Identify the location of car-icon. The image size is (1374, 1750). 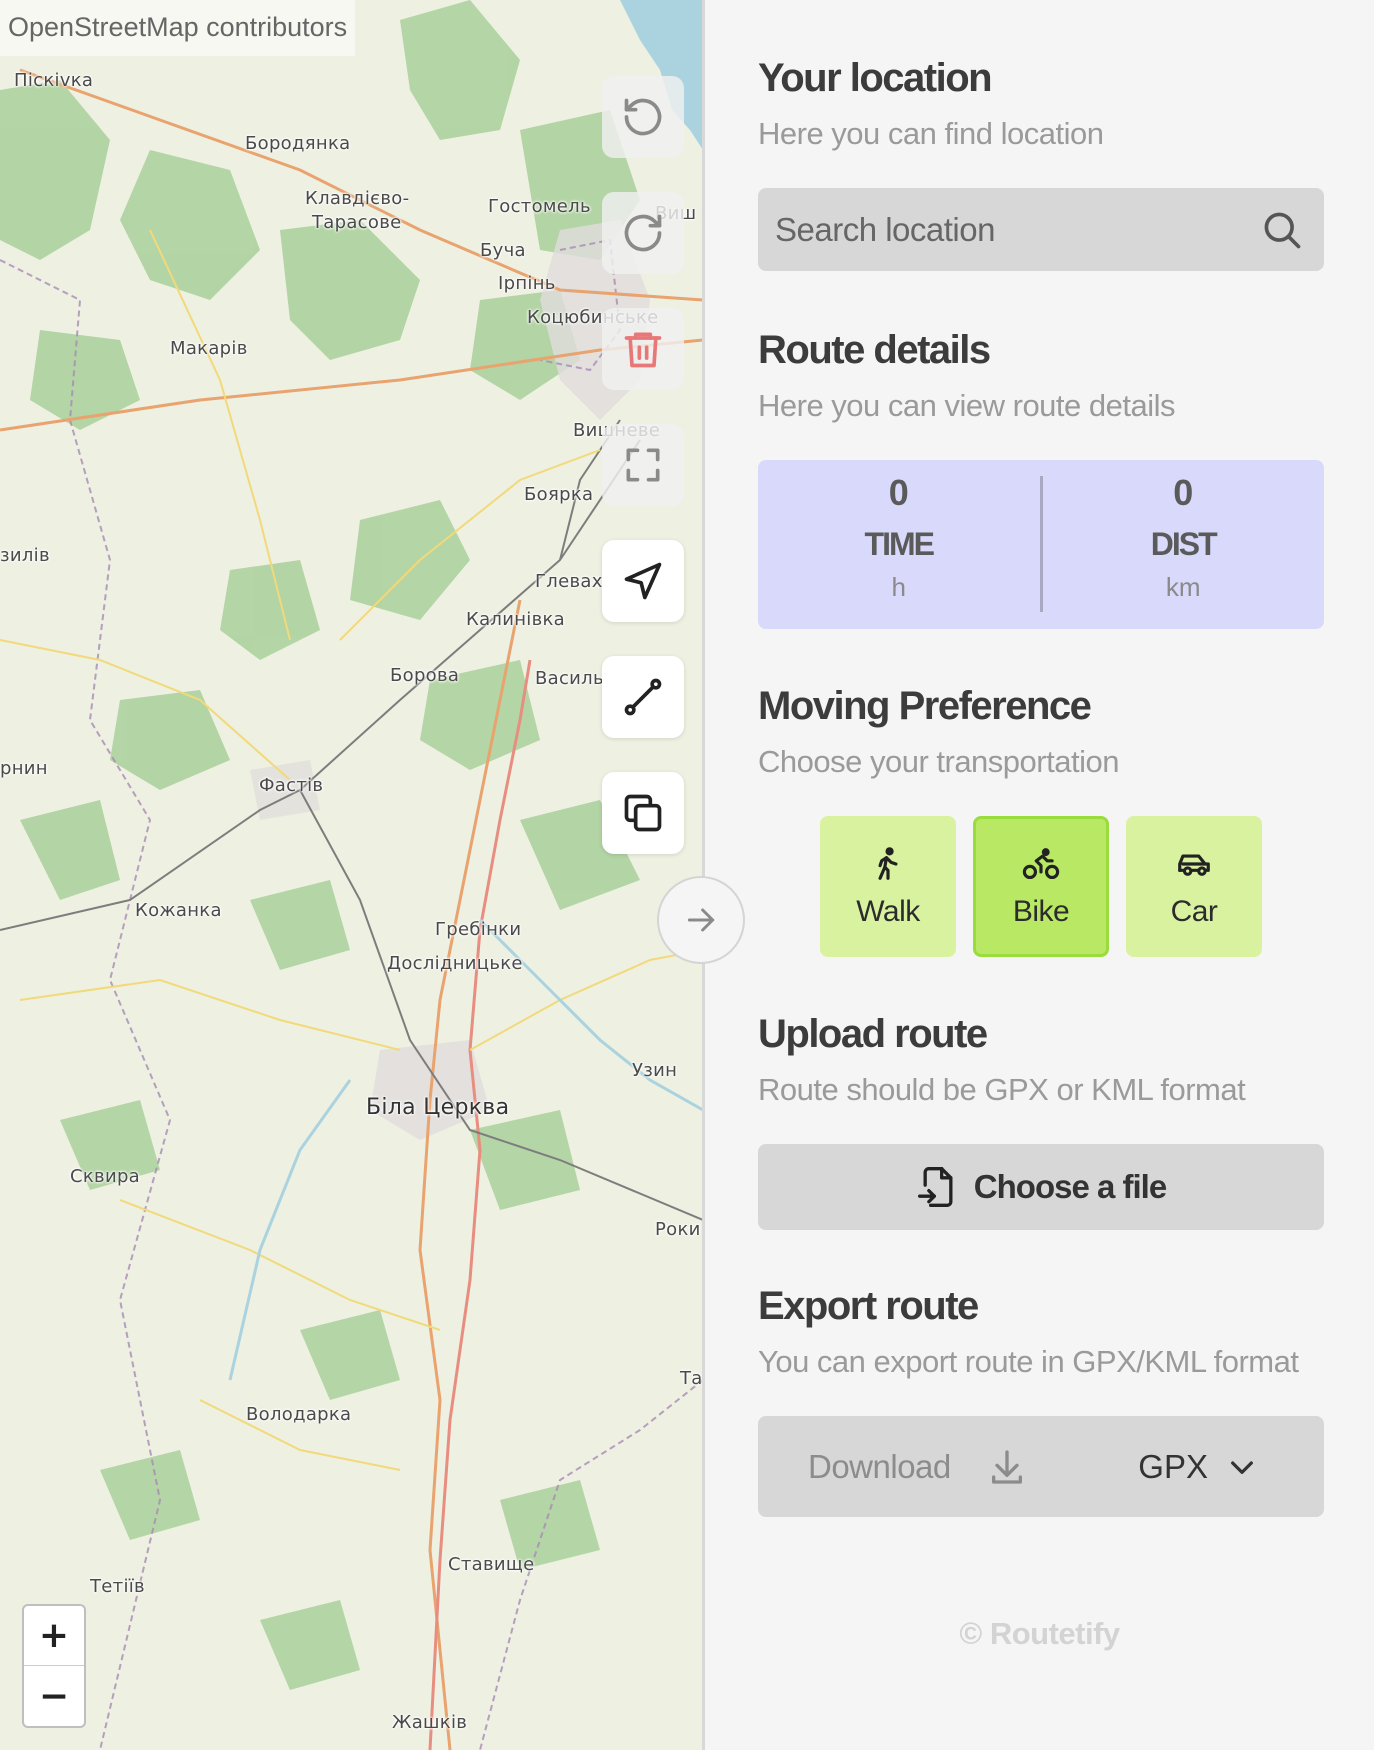
(1194, 865).